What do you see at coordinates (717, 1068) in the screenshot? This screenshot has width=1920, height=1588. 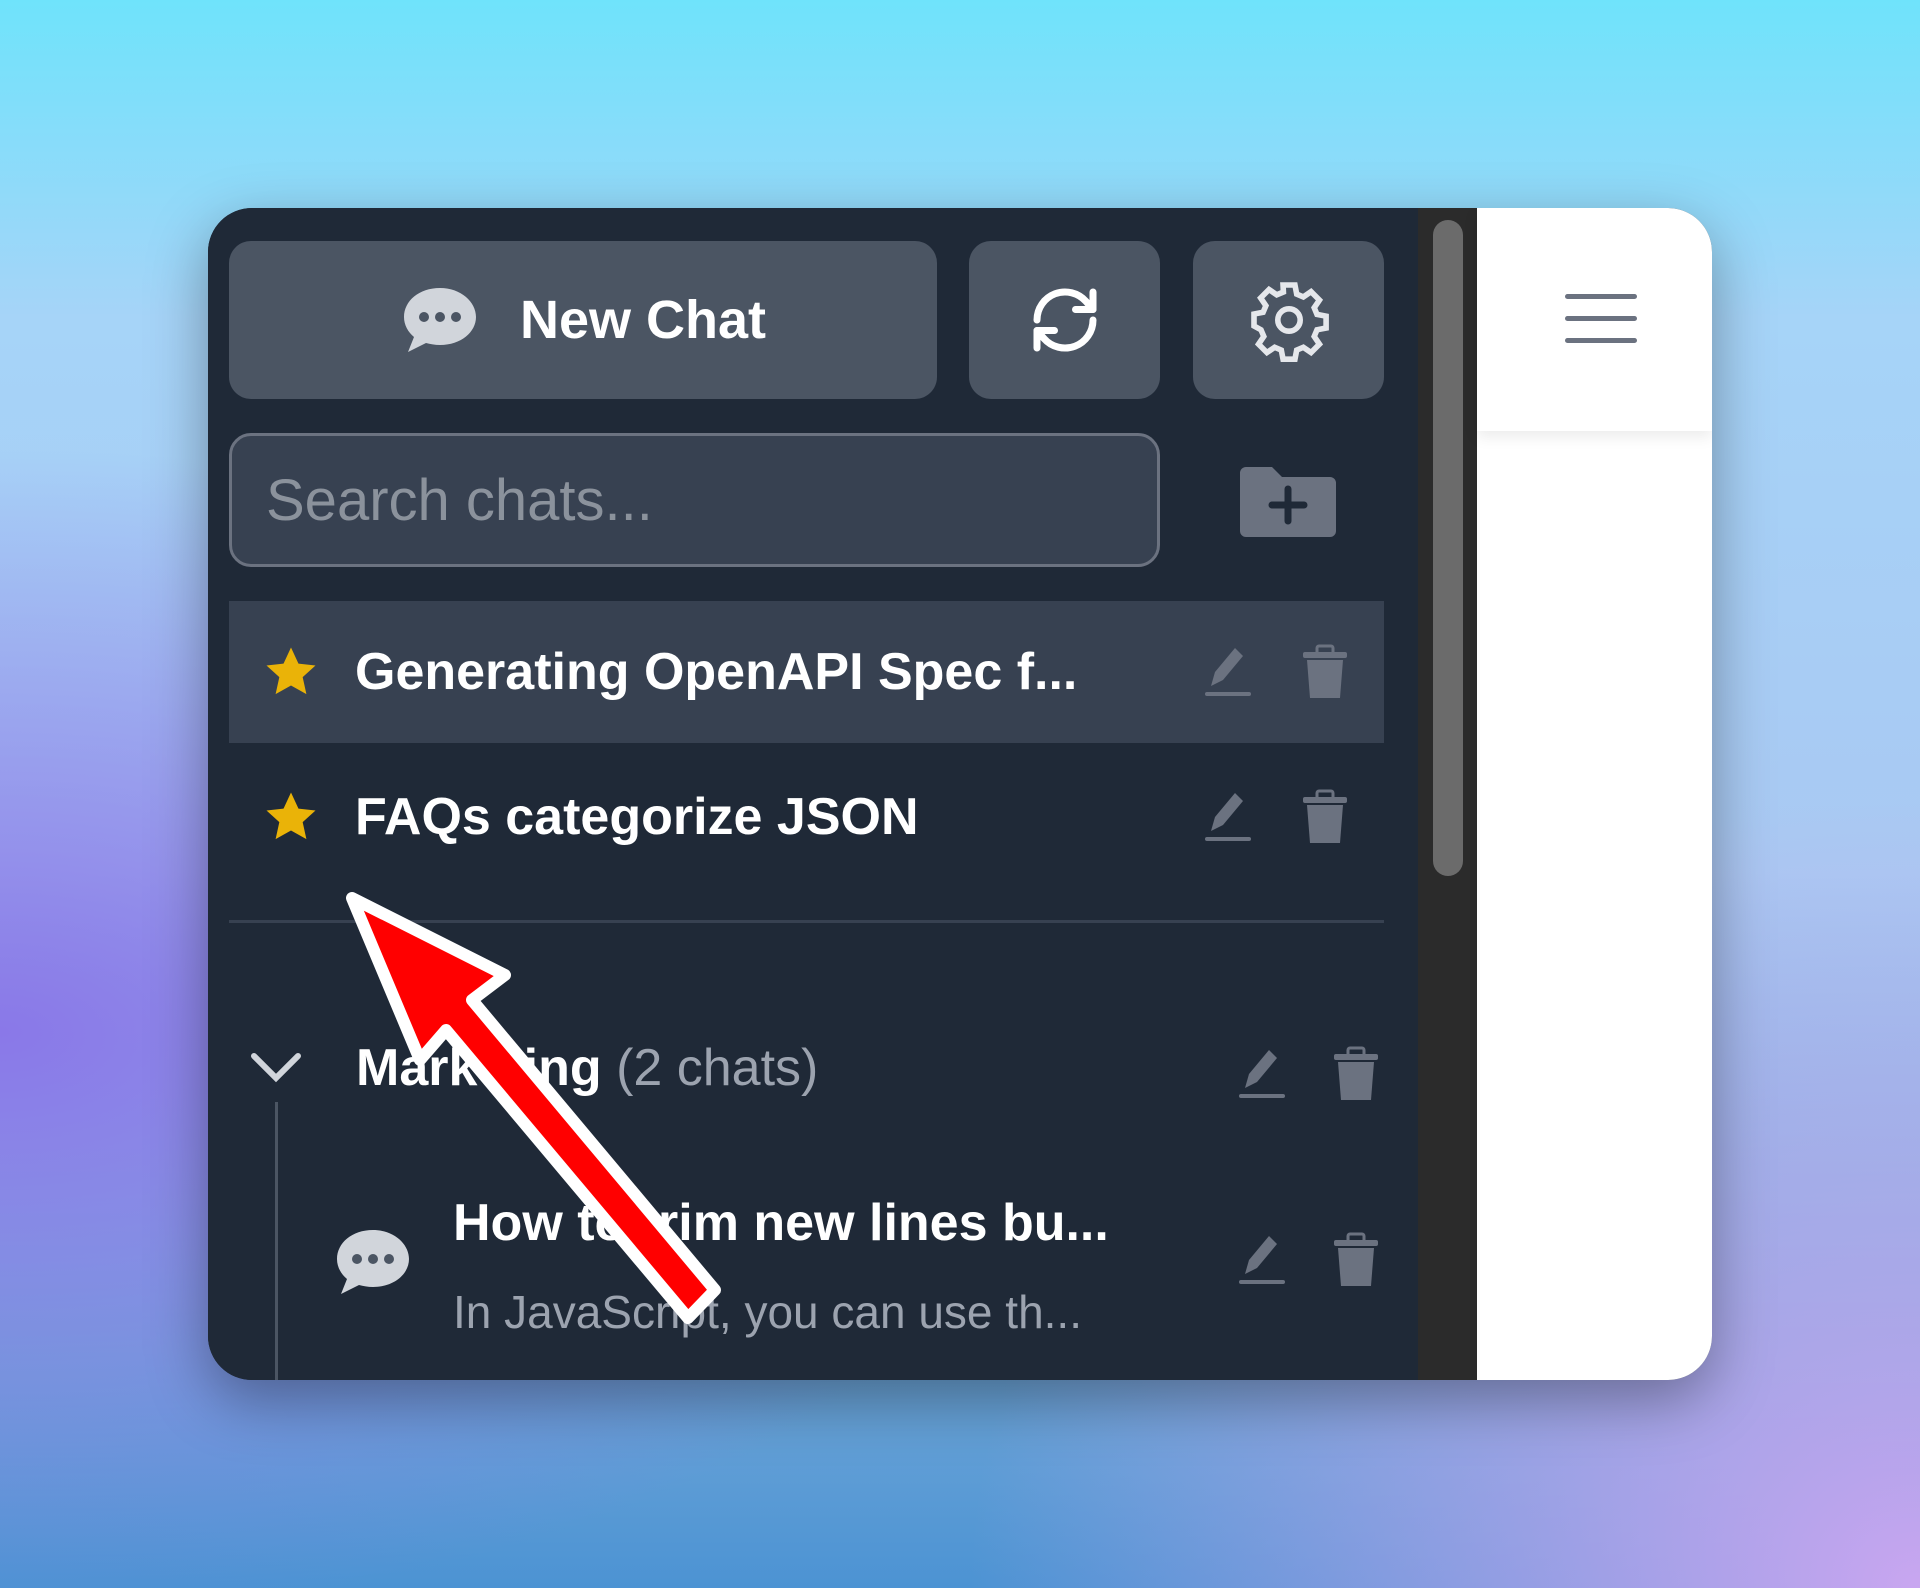 I see `folder-count: (2 chats)` at bounding box center [717, 1068].